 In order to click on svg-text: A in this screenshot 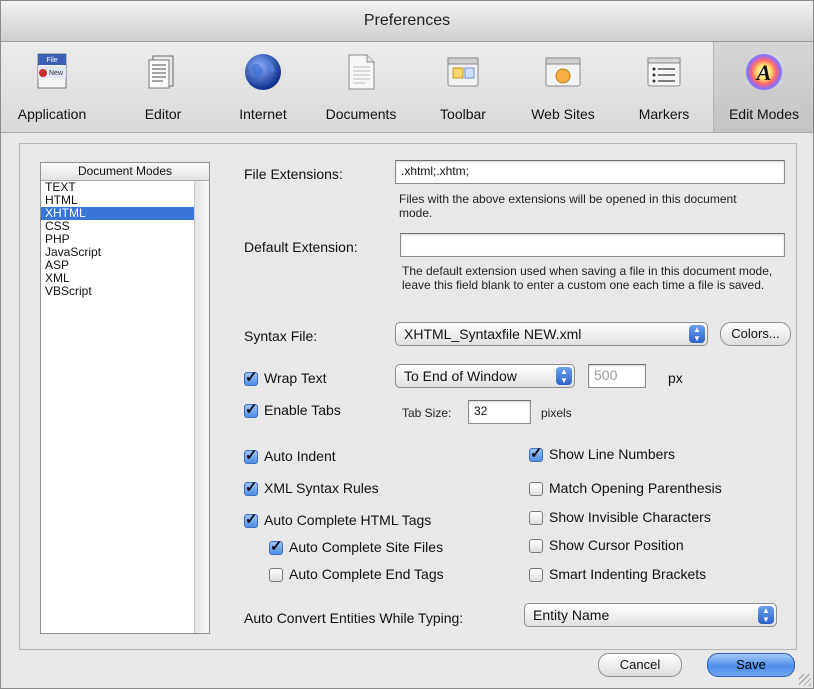, I will do `click(763, 72)`.